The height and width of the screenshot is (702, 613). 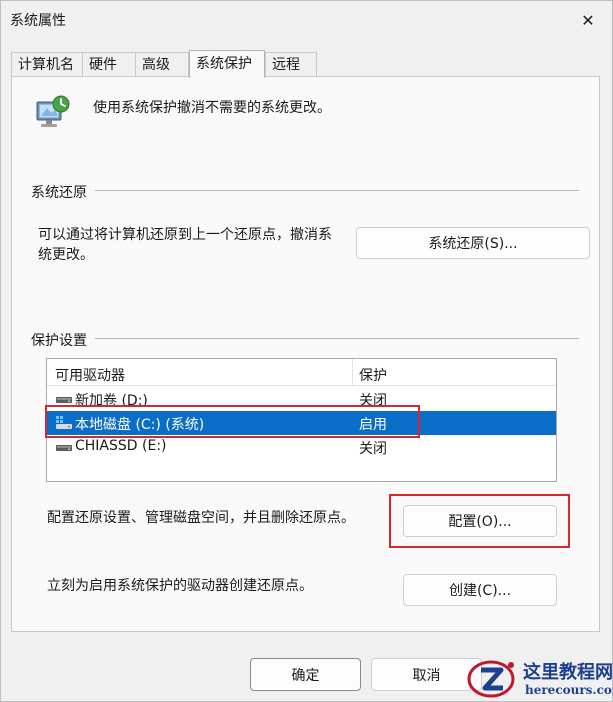 What do you see at coordinates (305, 674) in the screenshot?
I see `ok-button: 确定` at bounding box center [305, 674].